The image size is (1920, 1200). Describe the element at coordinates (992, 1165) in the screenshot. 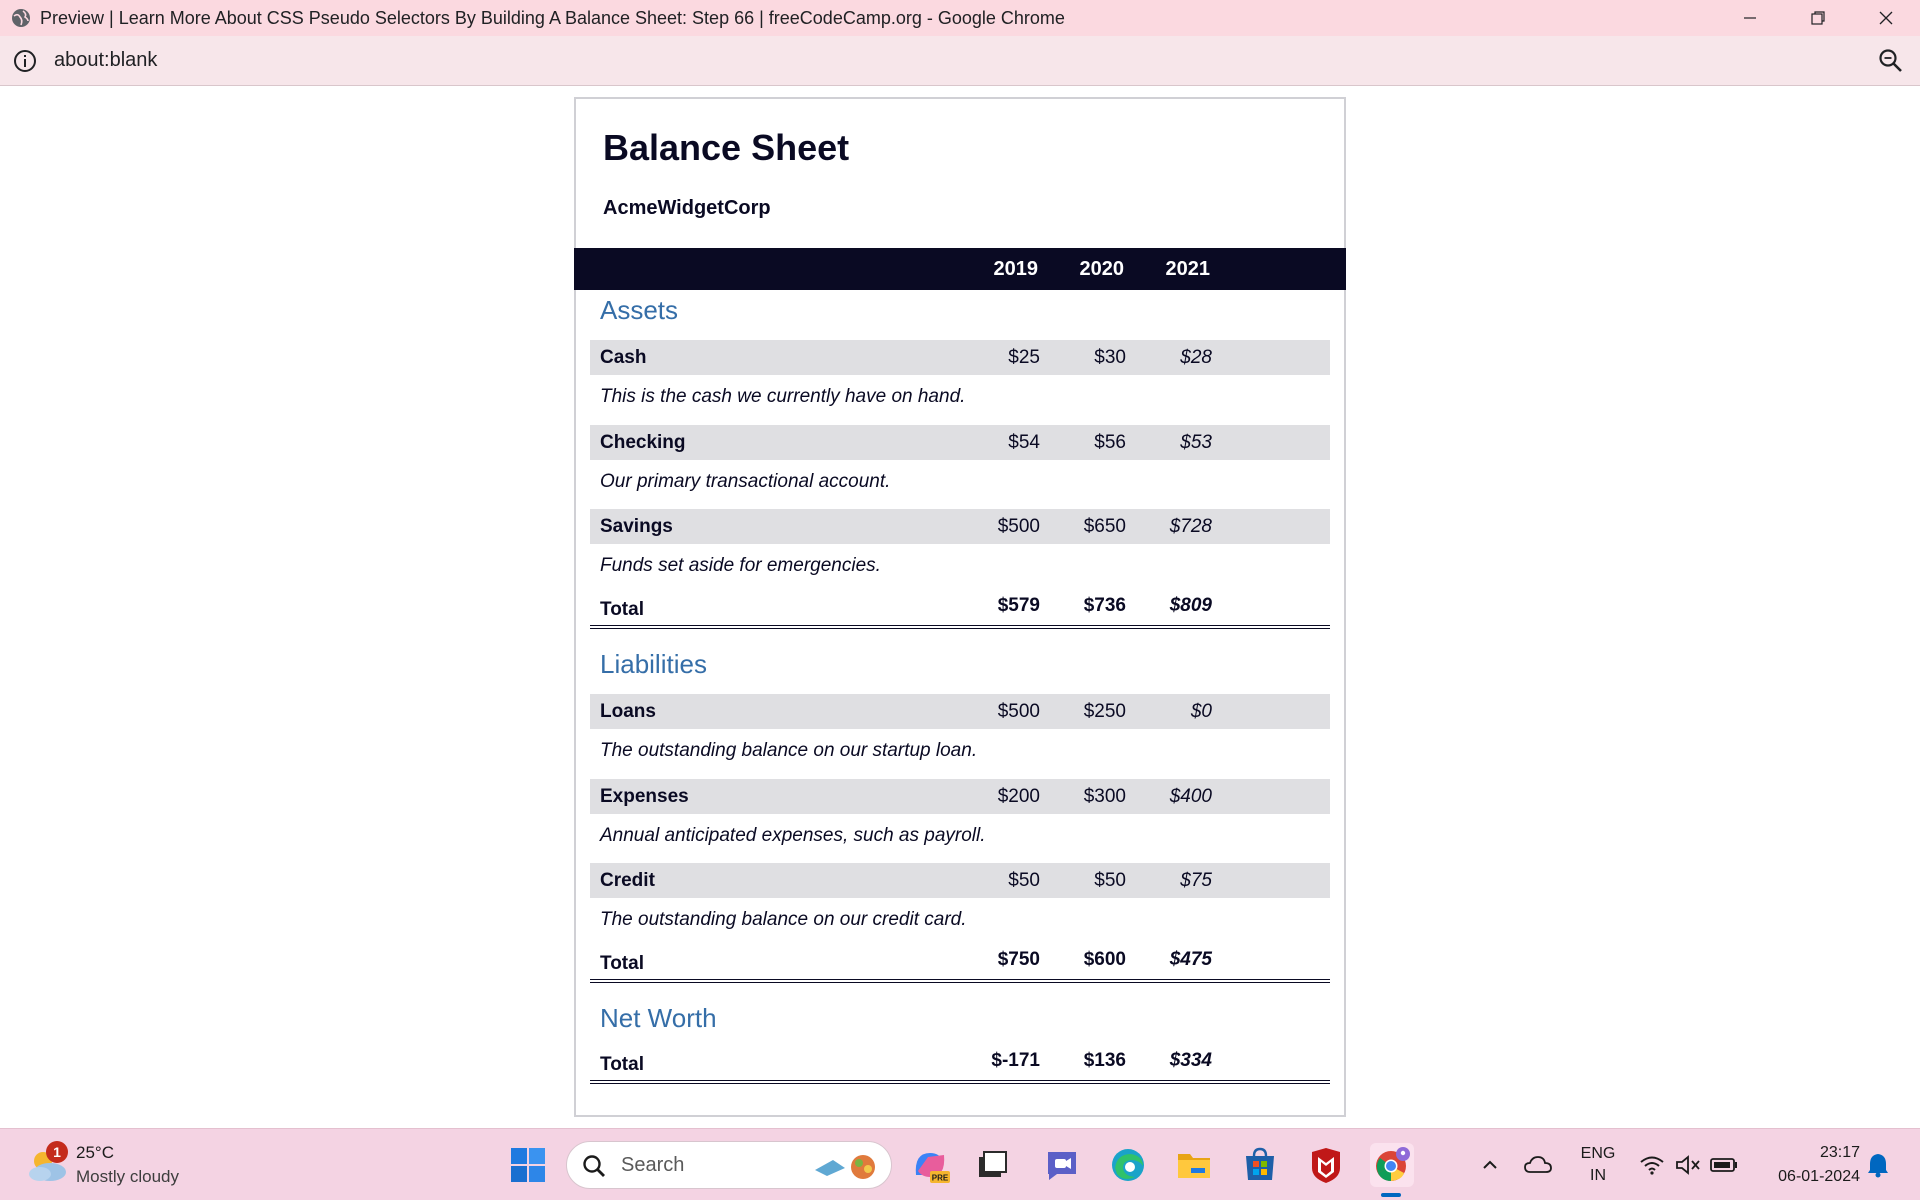

I see `task-view-app` at that location.